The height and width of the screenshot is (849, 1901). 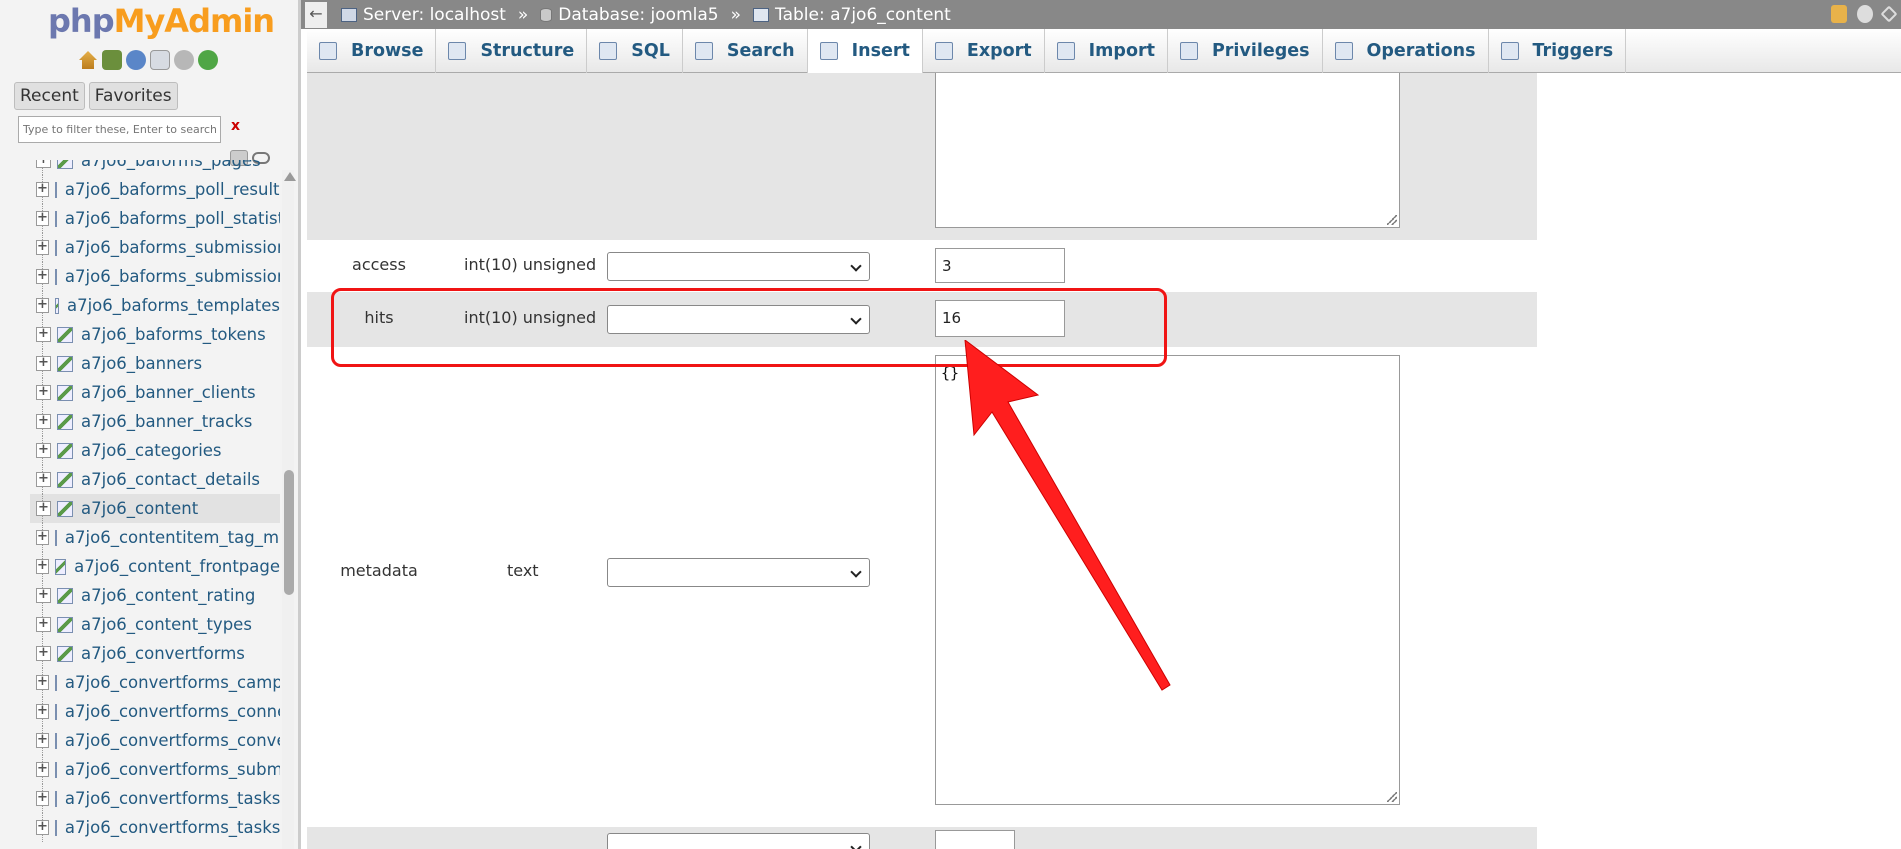 What do you see at coordinates (745, 51) in the screenshot?
I see `tab-search: Search` at bounding box center [745, 51].